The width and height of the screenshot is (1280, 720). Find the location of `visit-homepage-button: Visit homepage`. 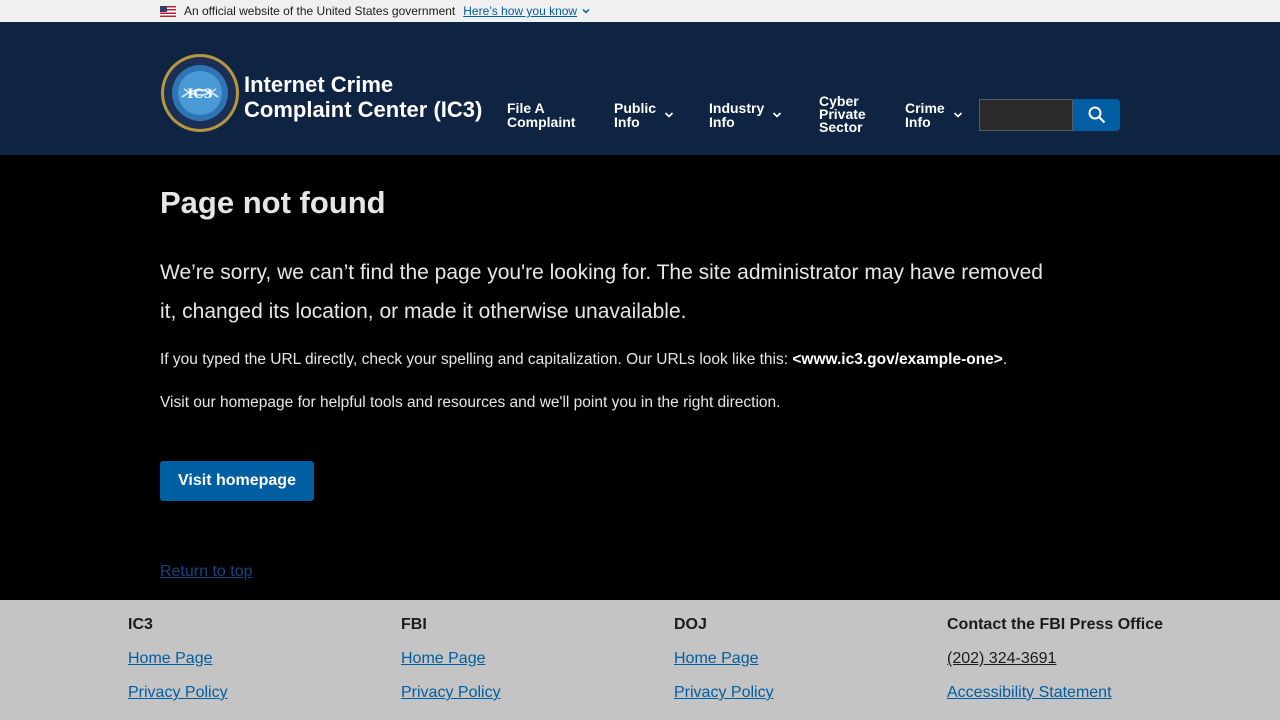

visit-homepage-button: Visit homepage is located at coordinates (237, 481).